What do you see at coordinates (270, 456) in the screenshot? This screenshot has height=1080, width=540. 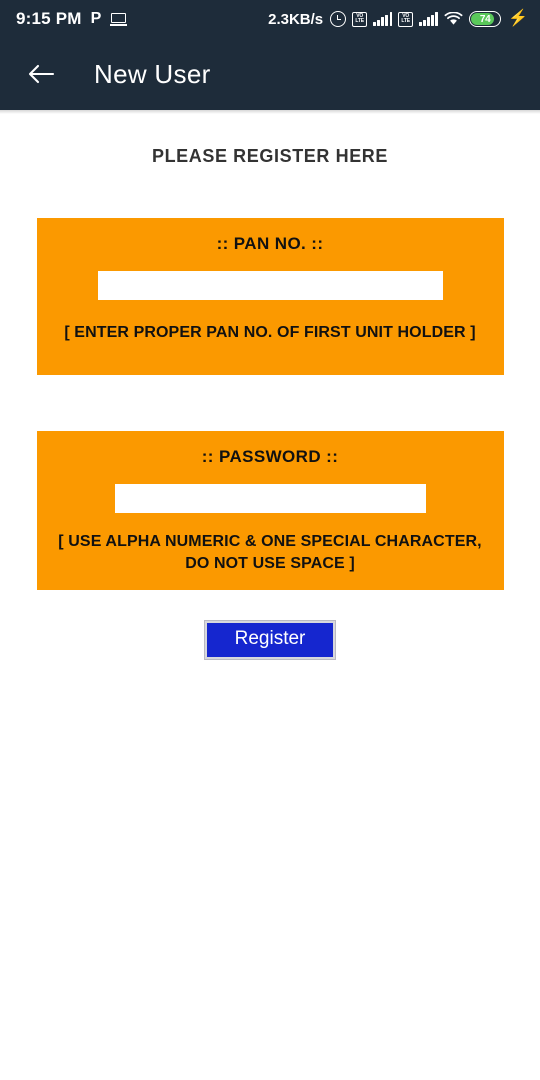 I see `password-label: :: PASSWORD ::` at bounding box center [270, 456].